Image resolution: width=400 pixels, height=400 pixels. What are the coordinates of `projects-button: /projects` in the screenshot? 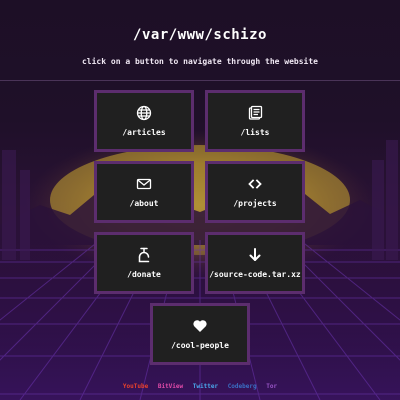 It's located at (255, 192).